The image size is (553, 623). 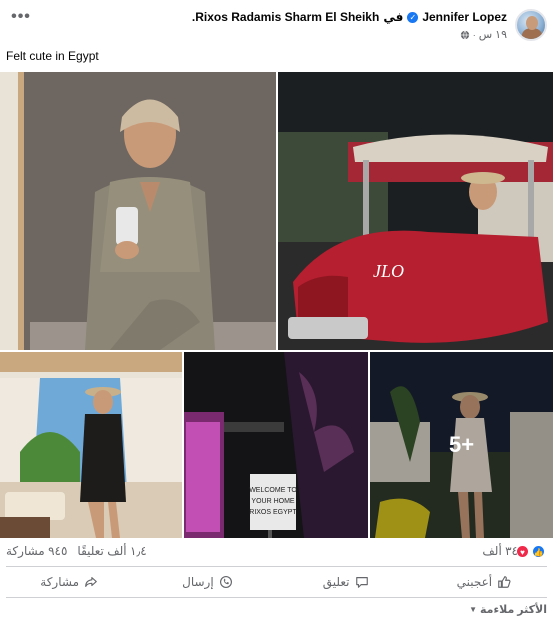 I want to click on comment-icon, so click(x=361, y=582).